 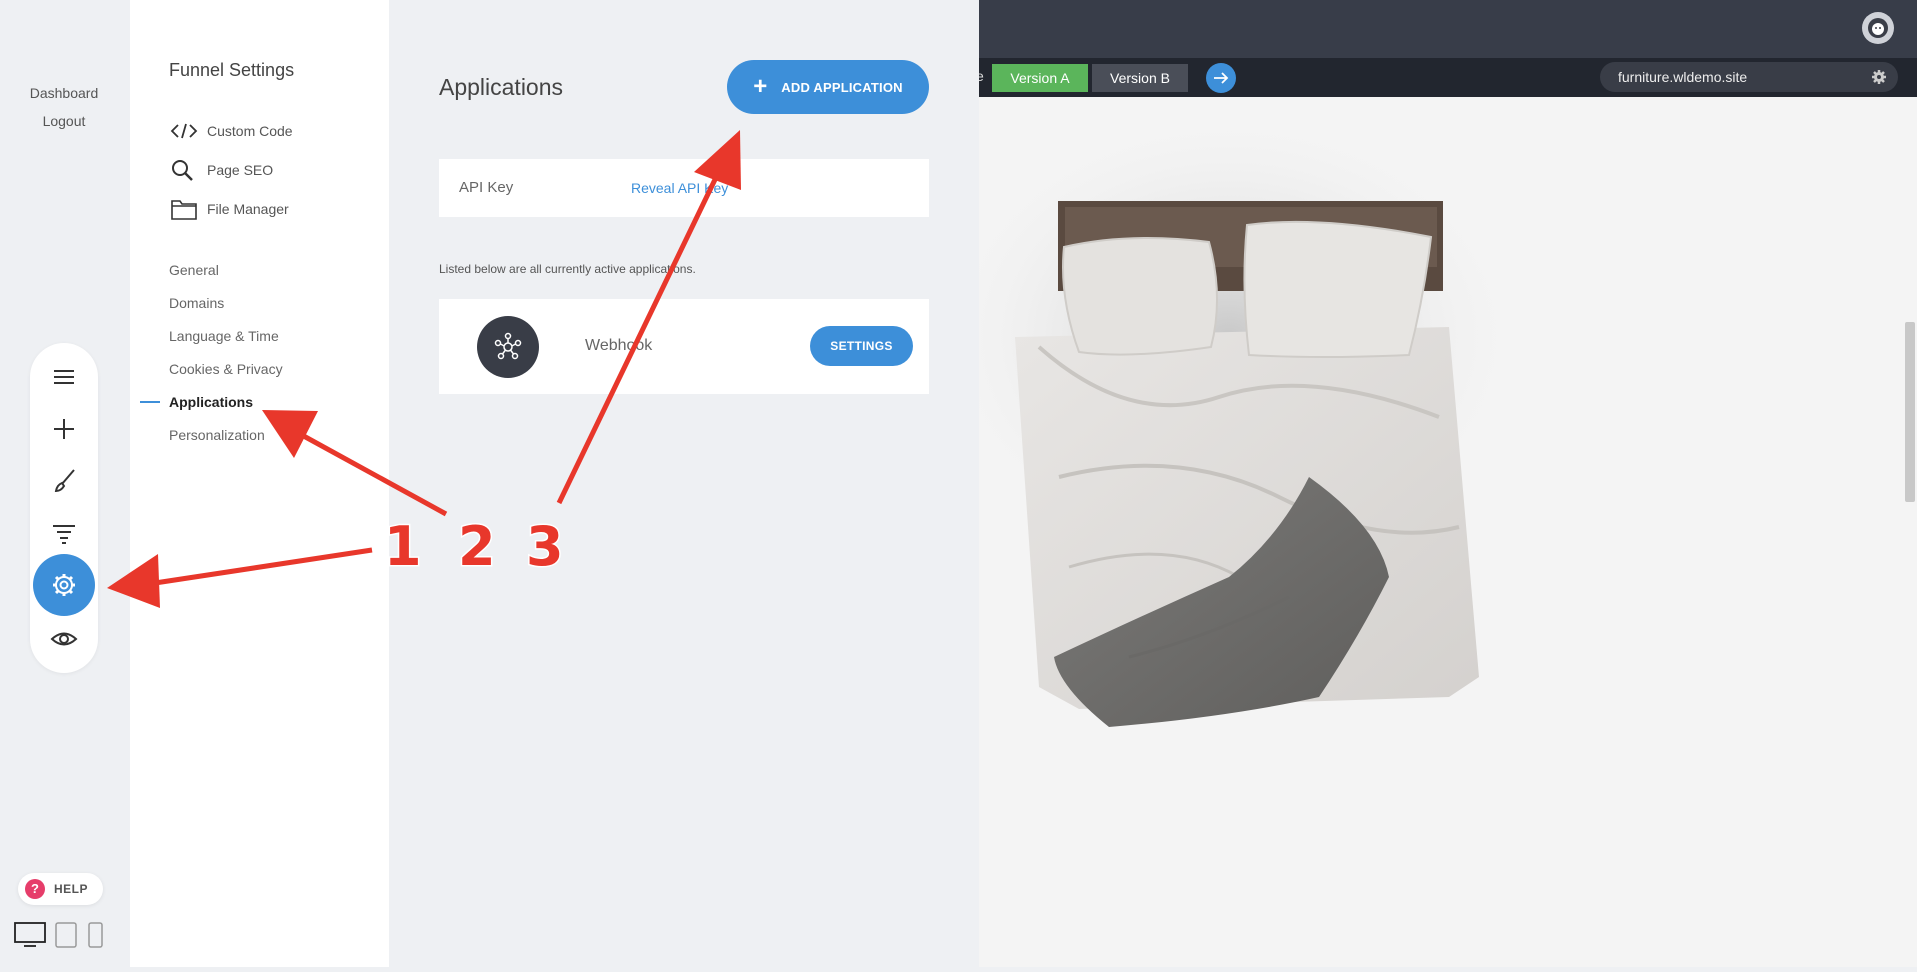 What do you see at coordinates (486, 187) in the screenshot?
I see `api-key-label: API Key` at bounding box center [486, 187].